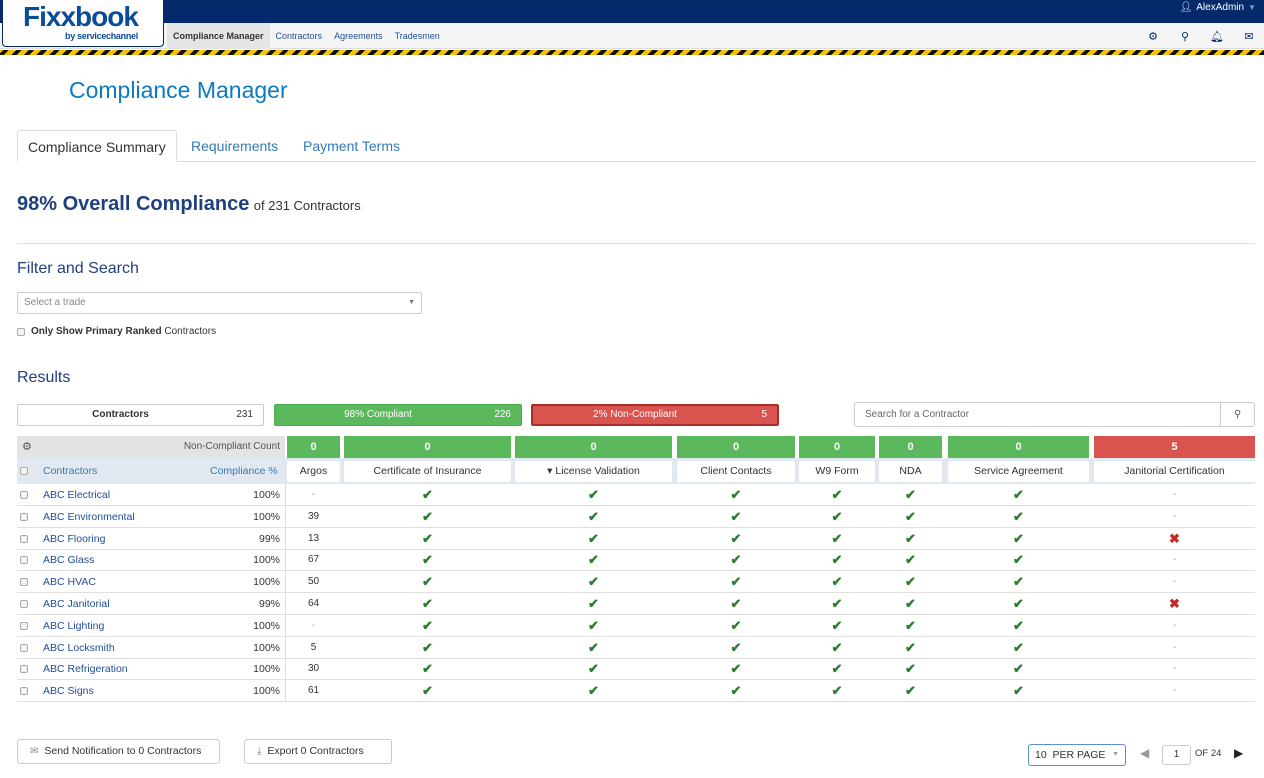  Describe the element at coordinates (68, 560) in the screenshot. I see `contractor-name-link: ABC Glass` at that location.